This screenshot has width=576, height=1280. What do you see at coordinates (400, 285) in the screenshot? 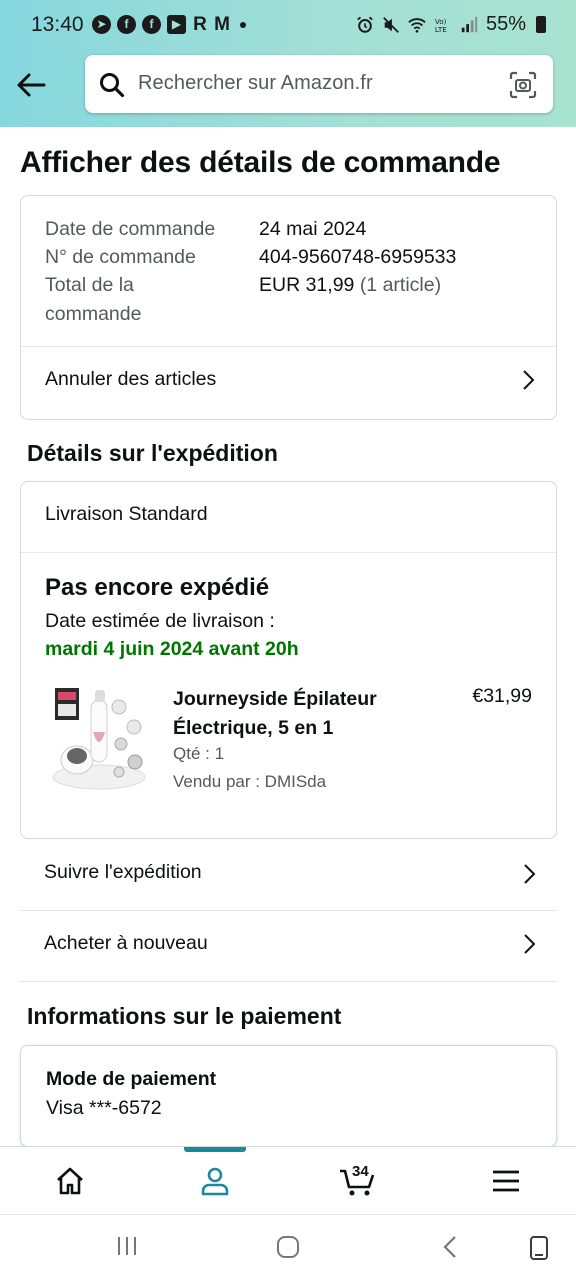
I see `order-total-items: (1 article)` at bounding box center [400, 285].